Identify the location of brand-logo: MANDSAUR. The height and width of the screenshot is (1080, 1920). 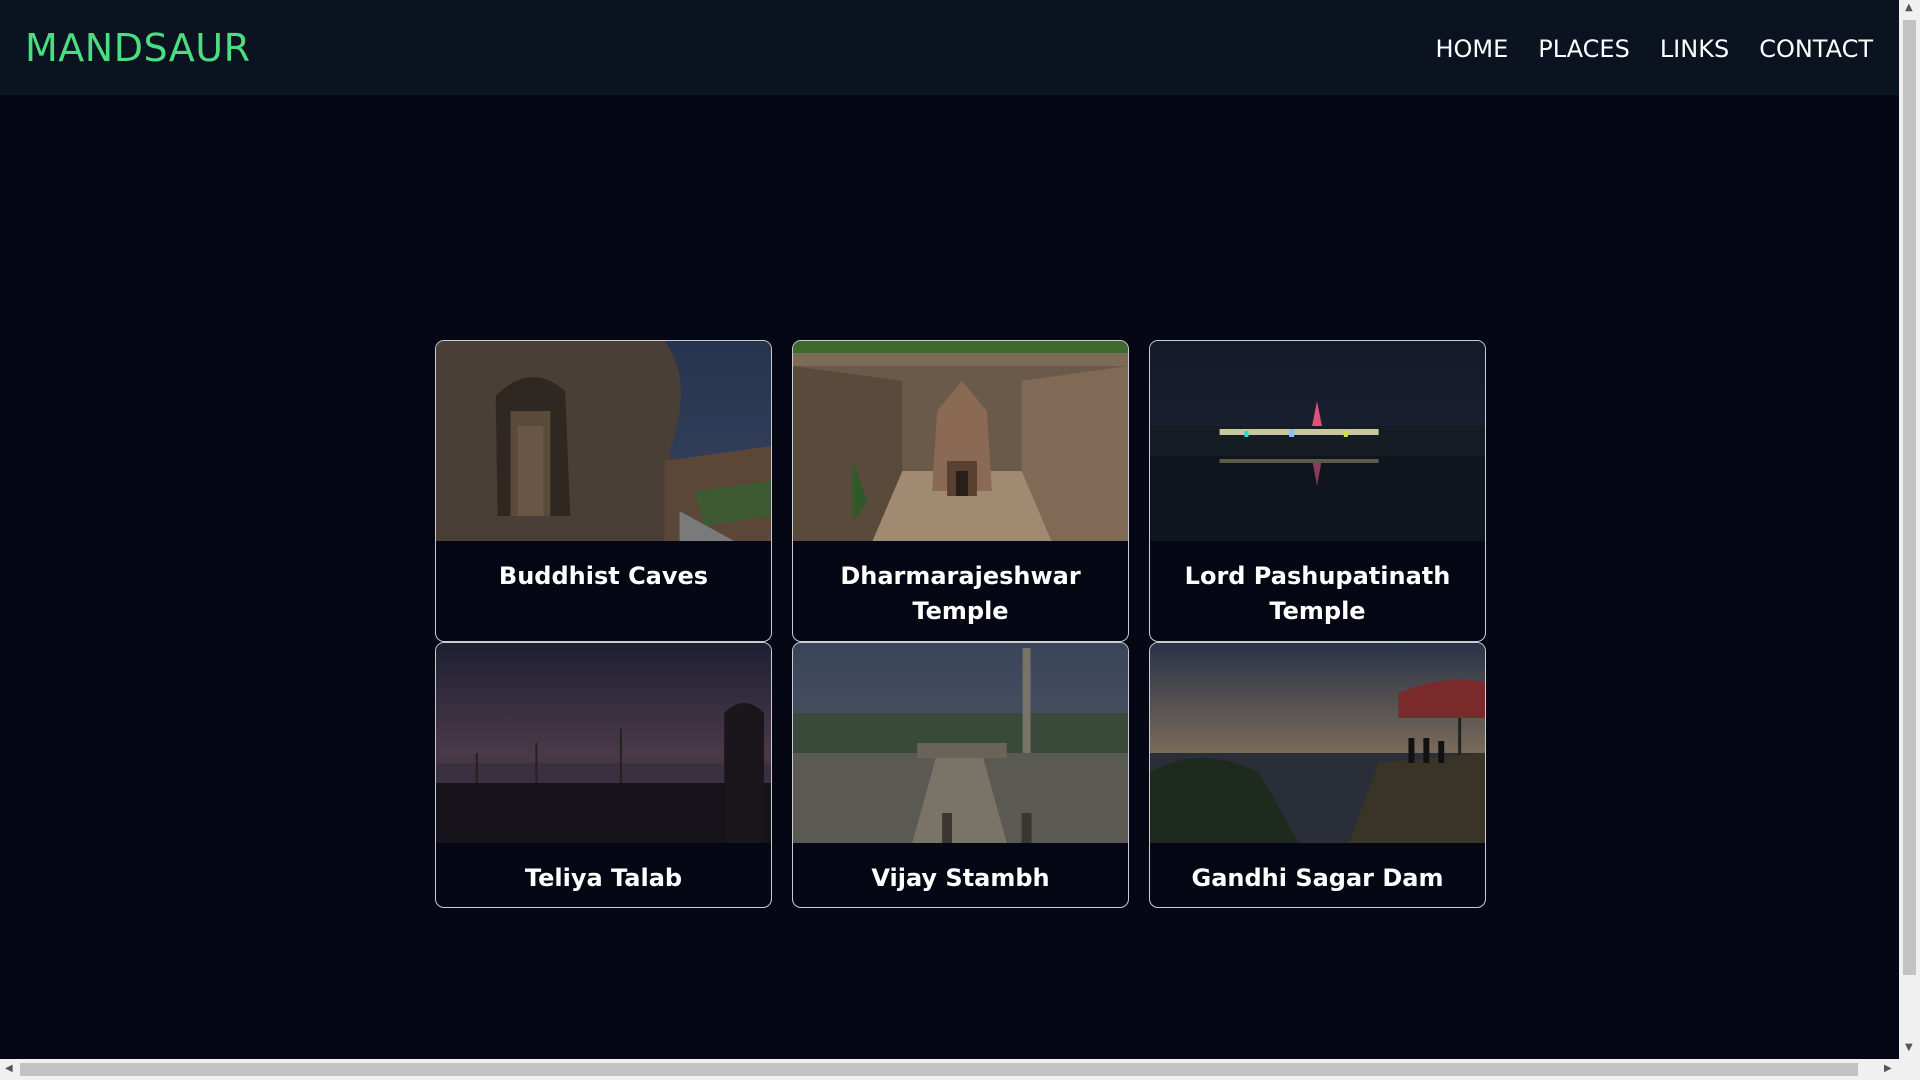
(138, 48).